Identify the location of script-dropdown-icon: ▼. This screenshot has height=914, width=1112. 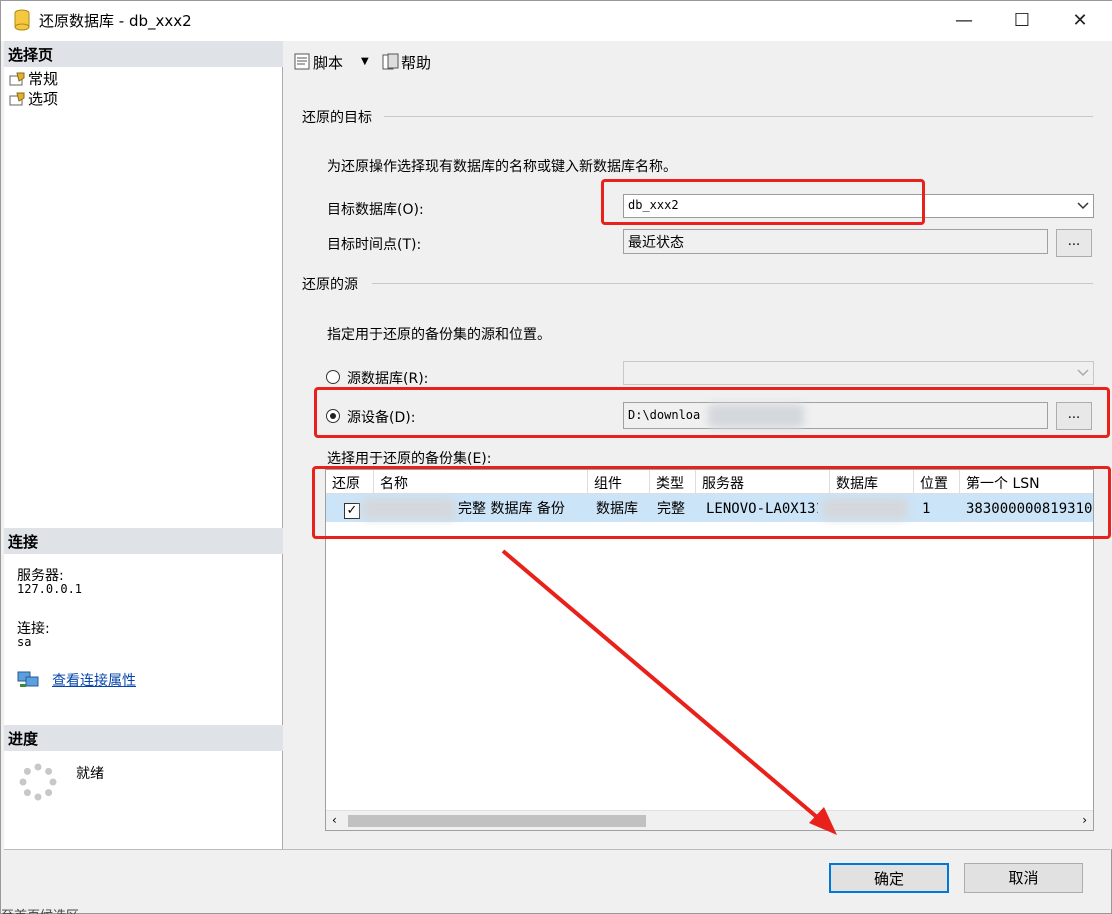
(365, 61).